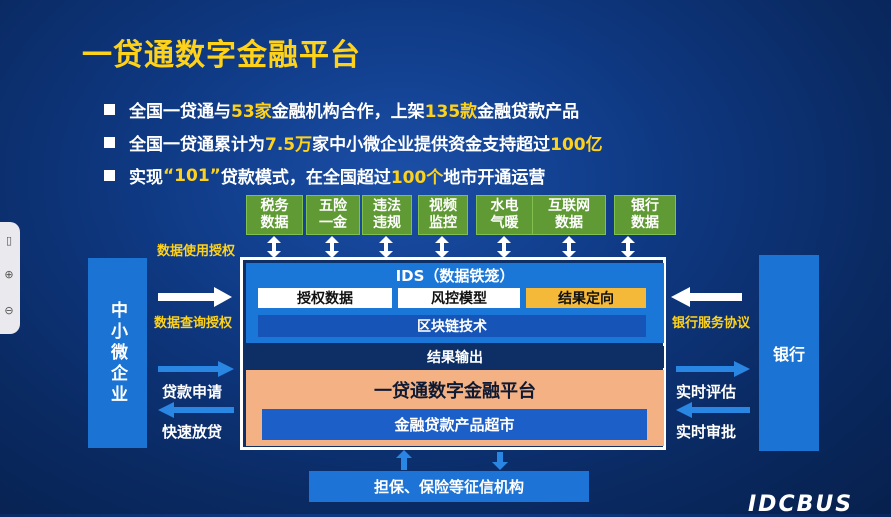 This screenshot has height=517, width=891. Describe the element at coordinates (192, 432) in the screenshot. I see `label-fast-loan: 快速放贷` at that location.